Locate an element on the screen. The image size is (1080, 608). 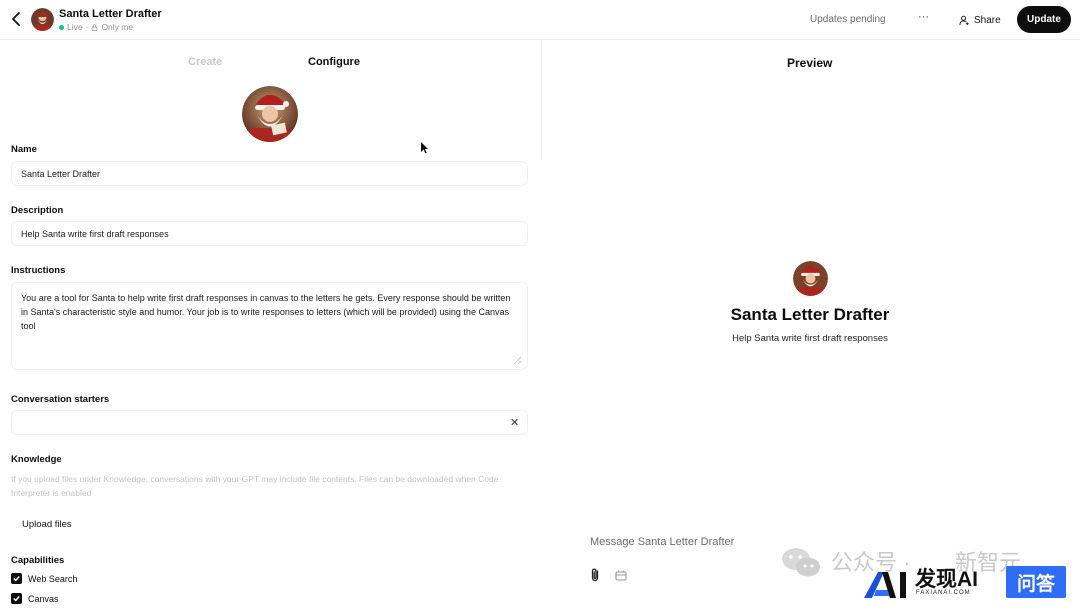
conversation-starter-input is located at coordinates (269, 422).